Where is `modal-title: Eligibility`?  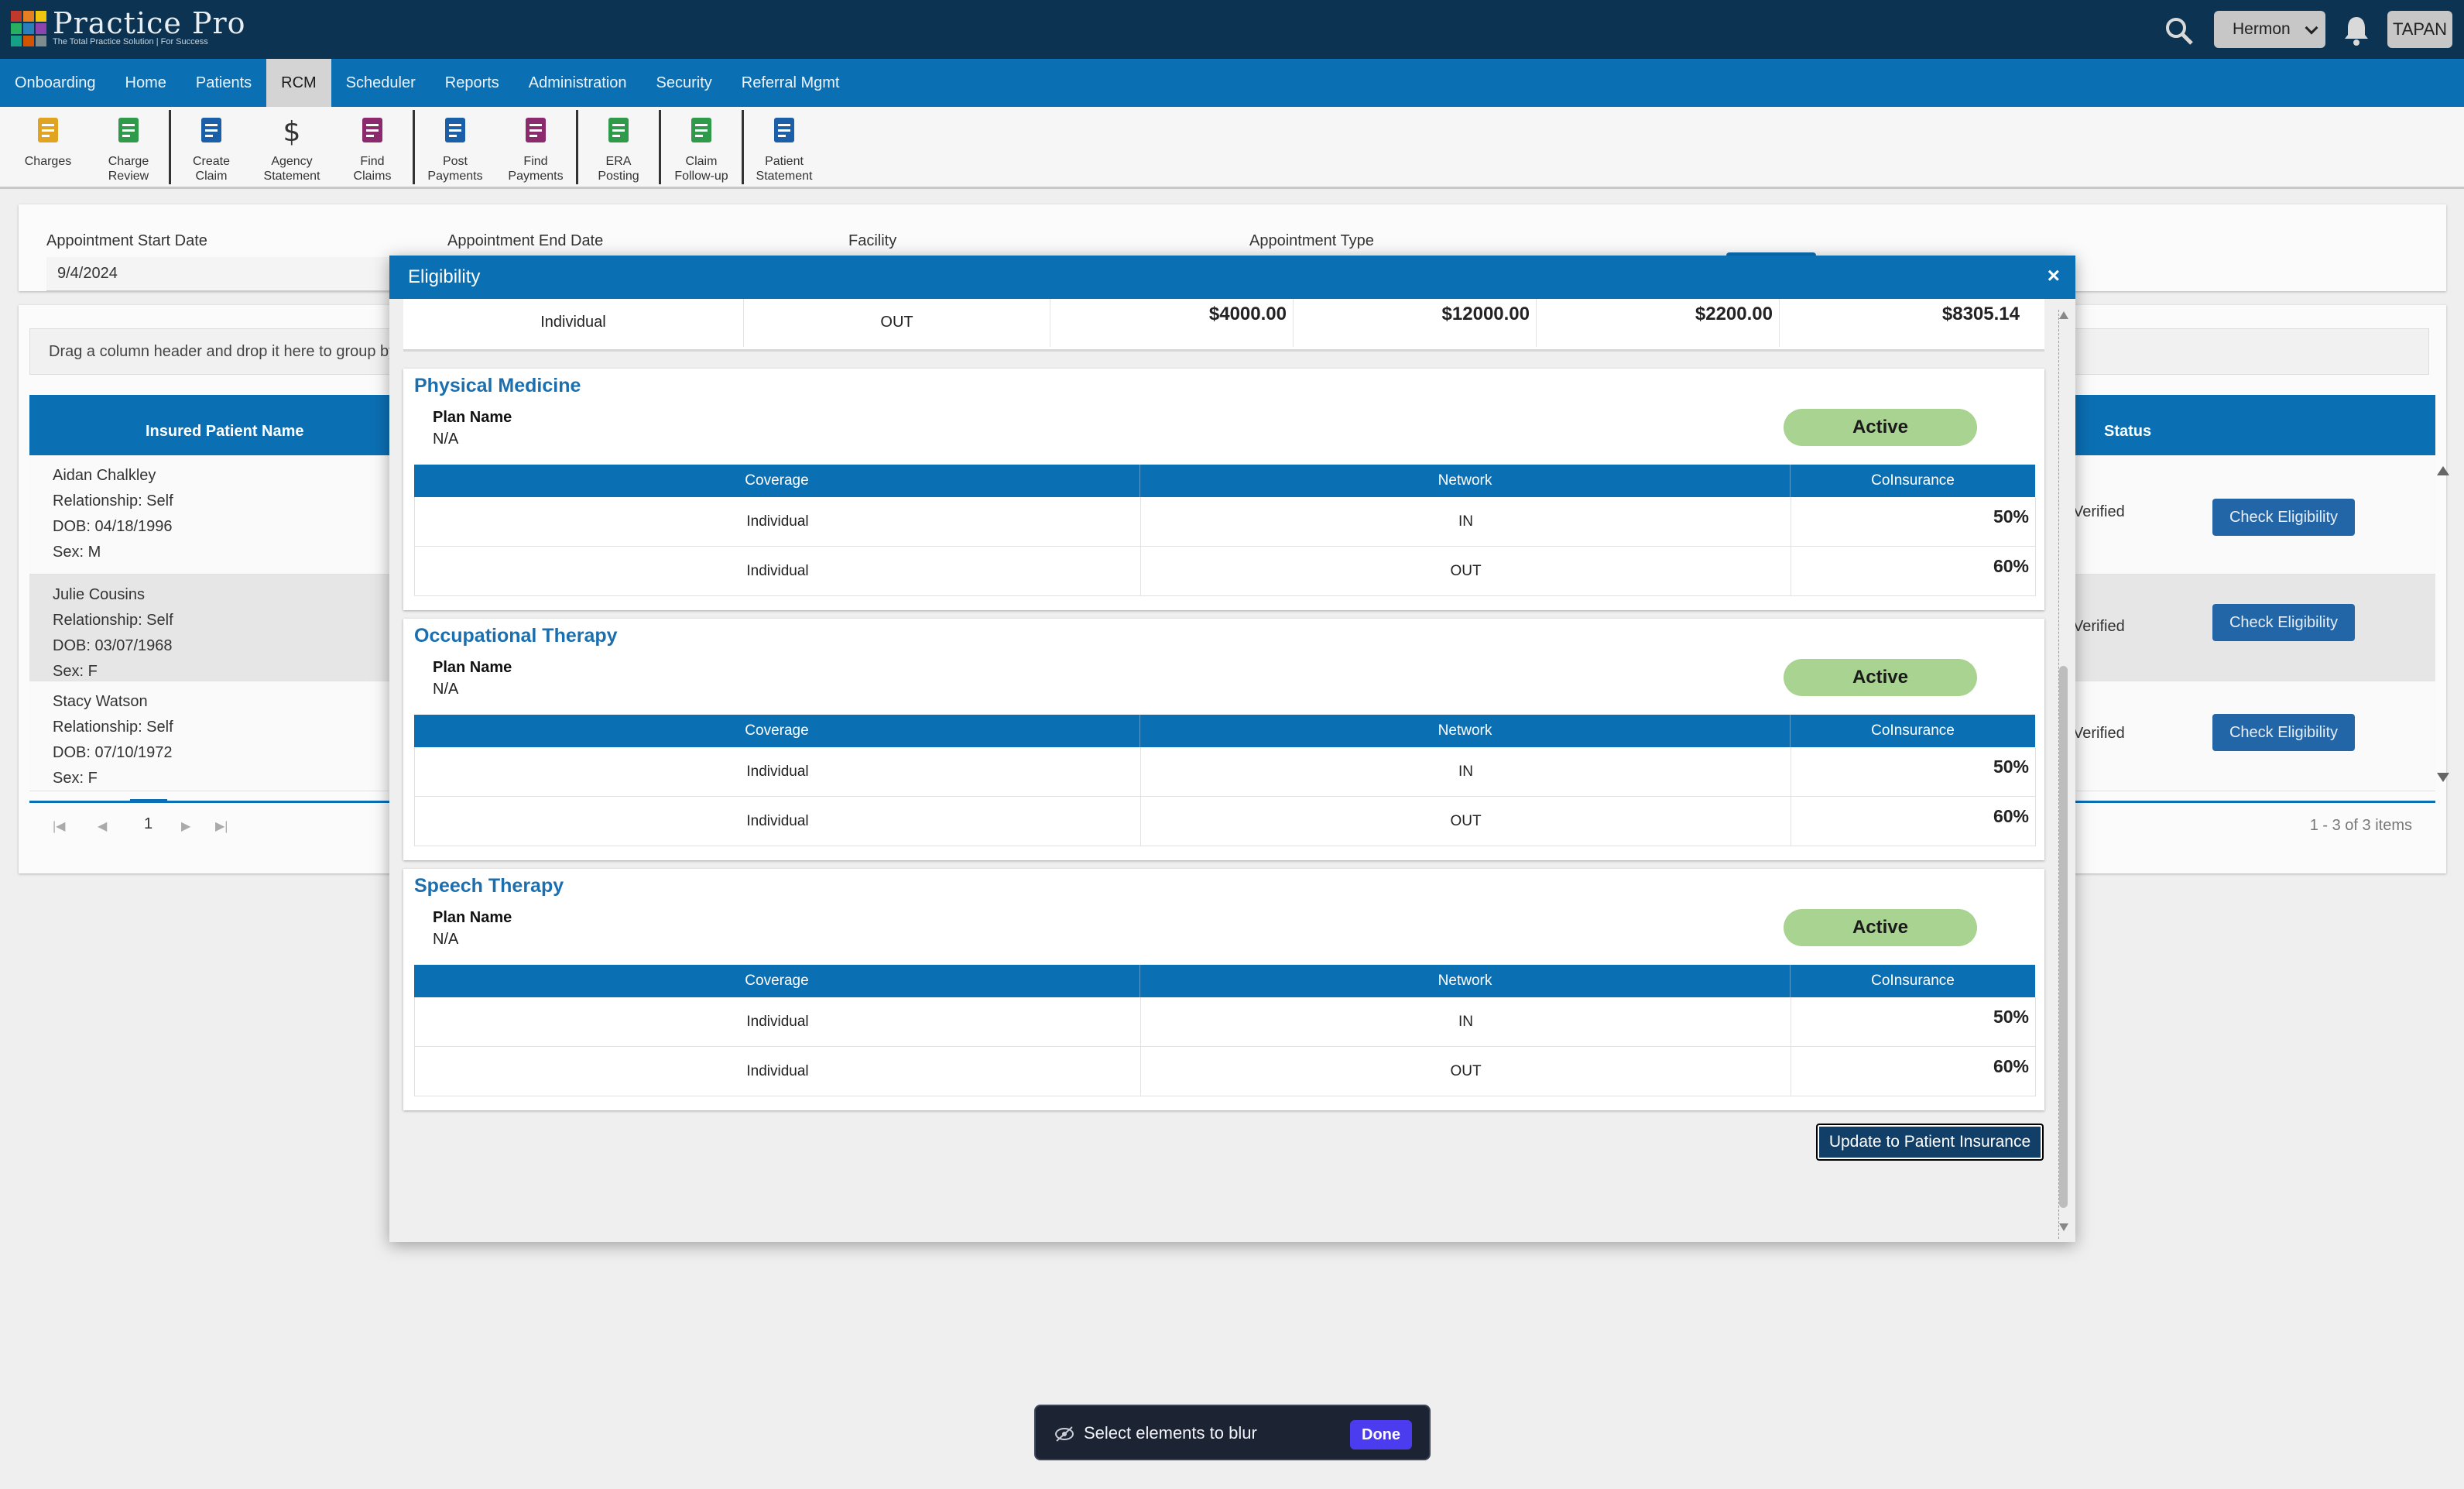 modal-title: Eligibility is located at coordinates (444, 276).